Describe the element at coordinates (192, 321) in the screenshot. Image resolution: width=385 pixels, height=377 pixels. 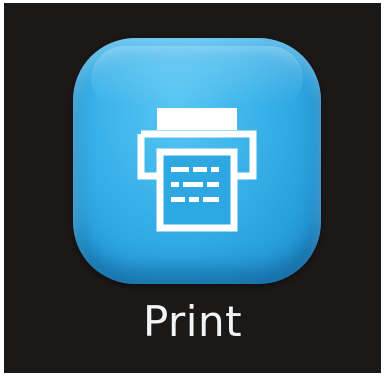
I see `app-label: Print` at that location.